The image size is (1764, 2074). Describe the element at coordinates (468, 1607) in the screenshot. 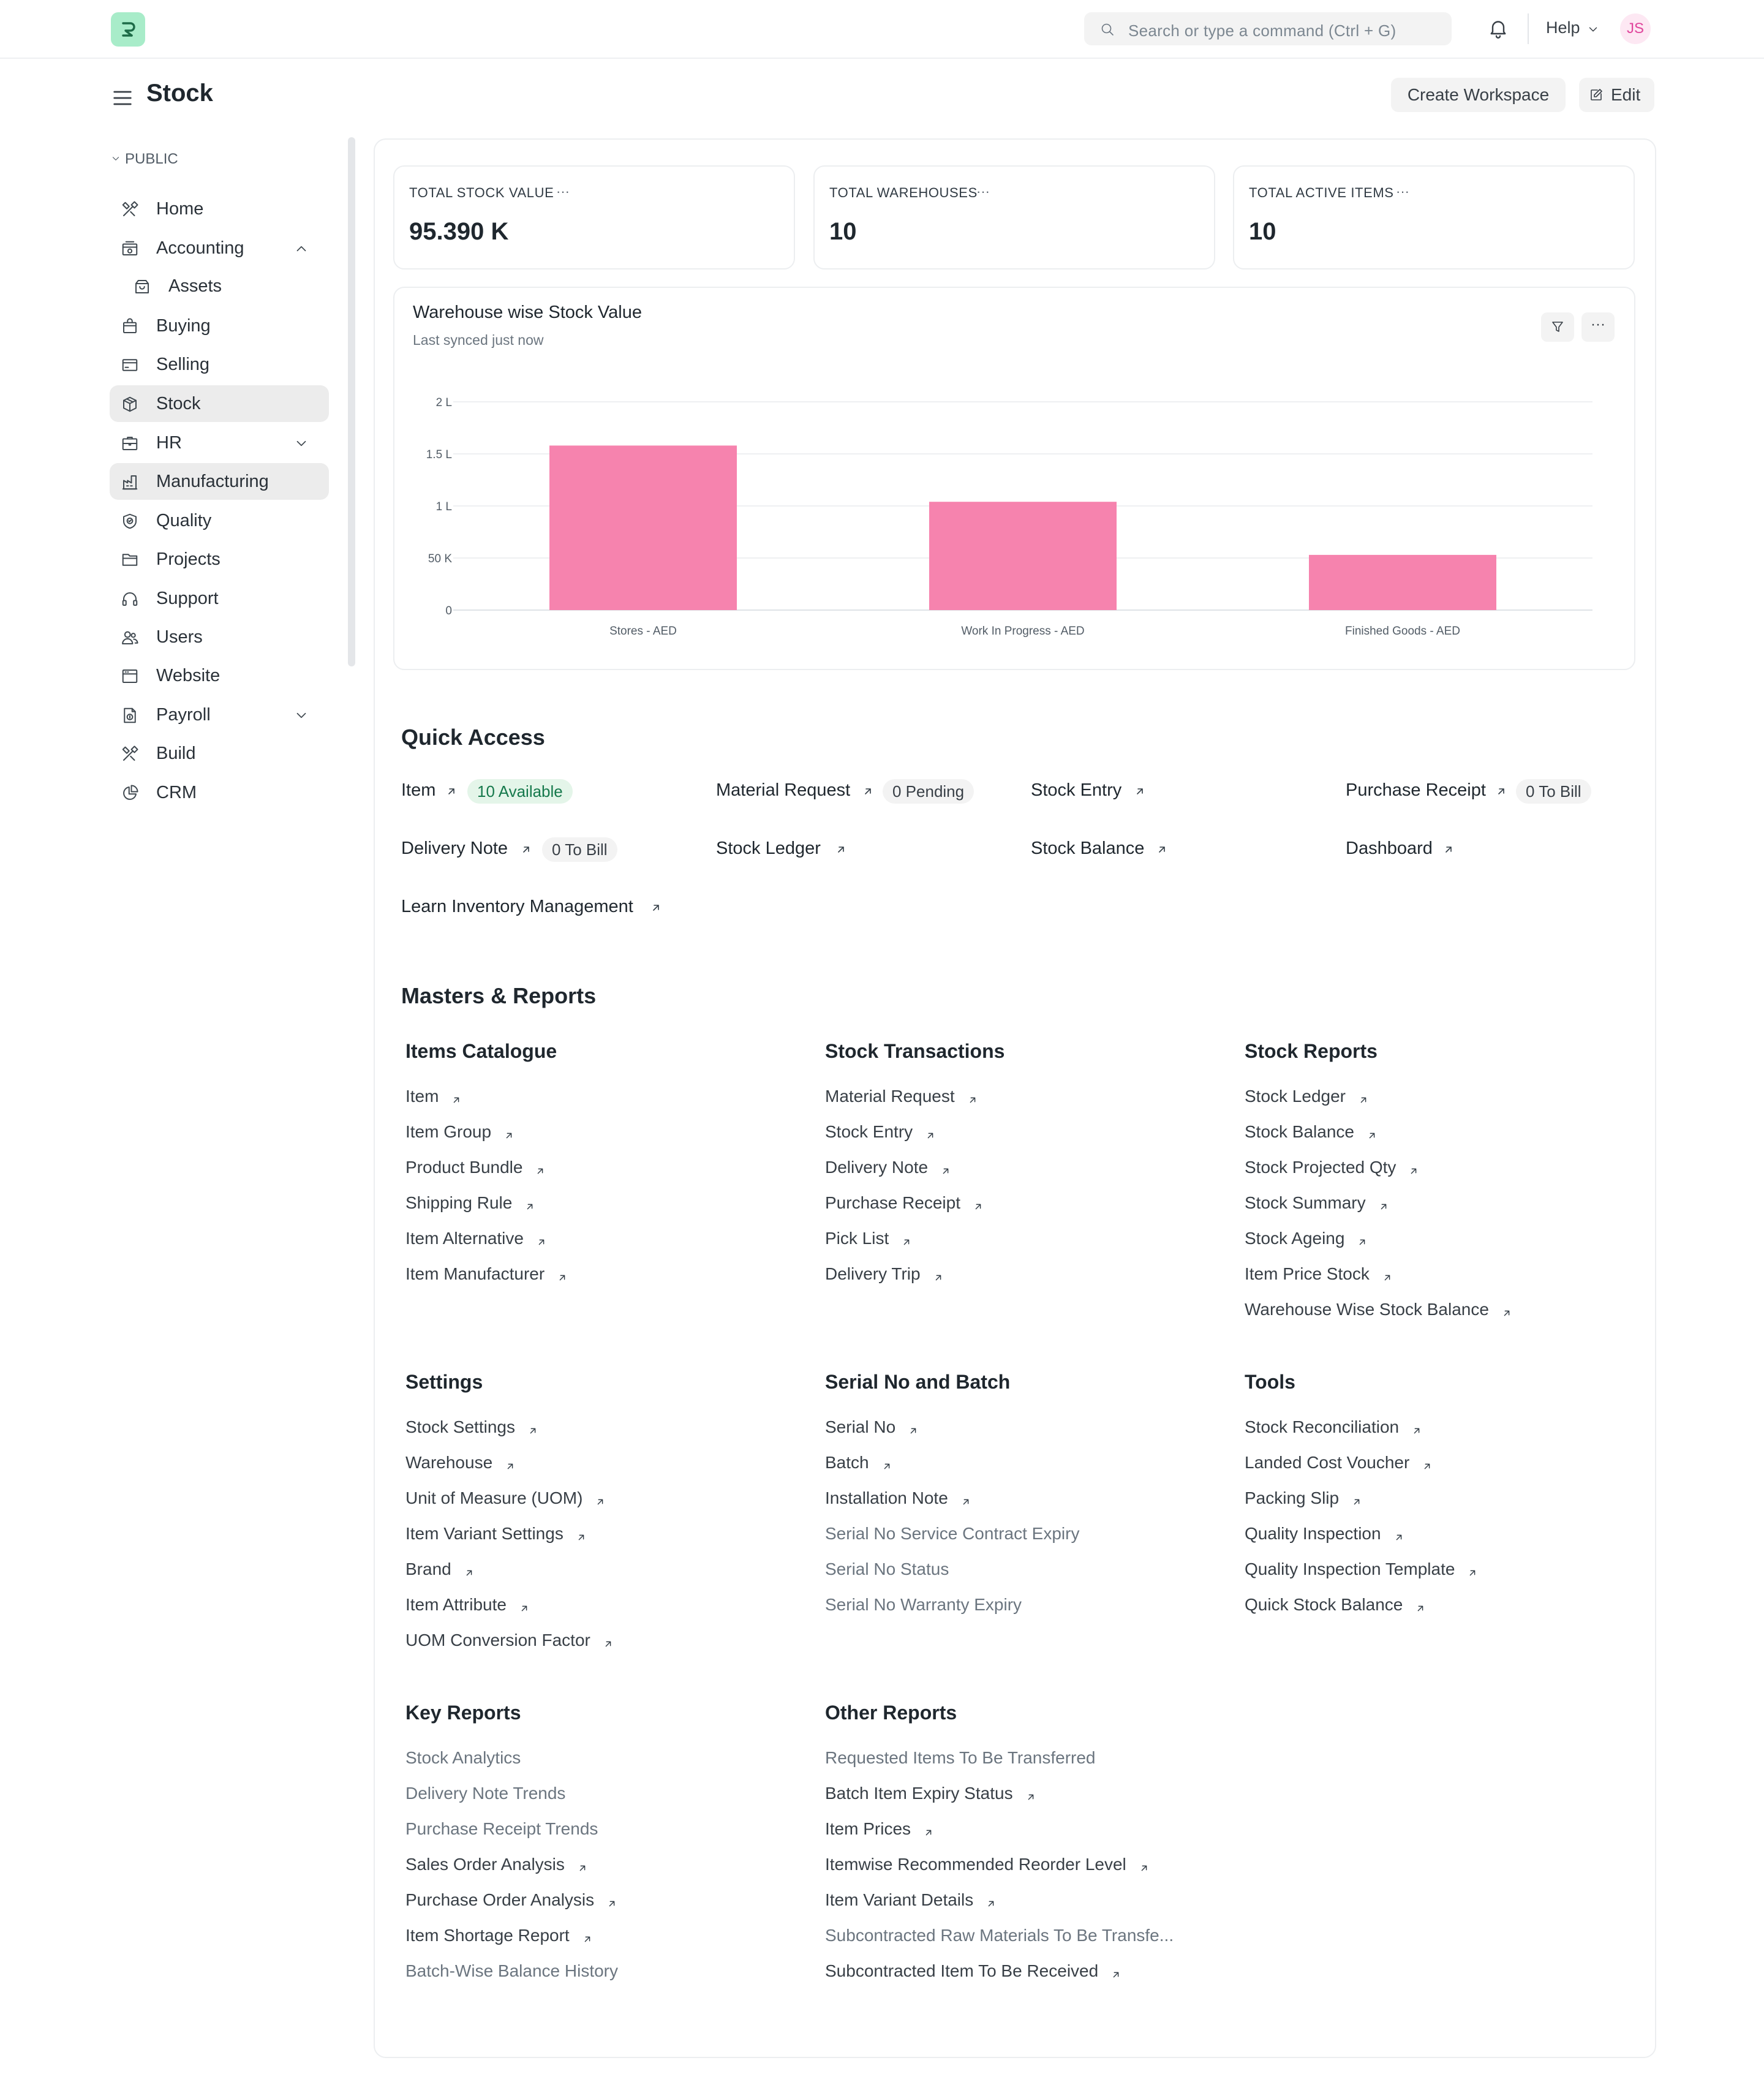

I see `card-link: Item Attribute` at that location.